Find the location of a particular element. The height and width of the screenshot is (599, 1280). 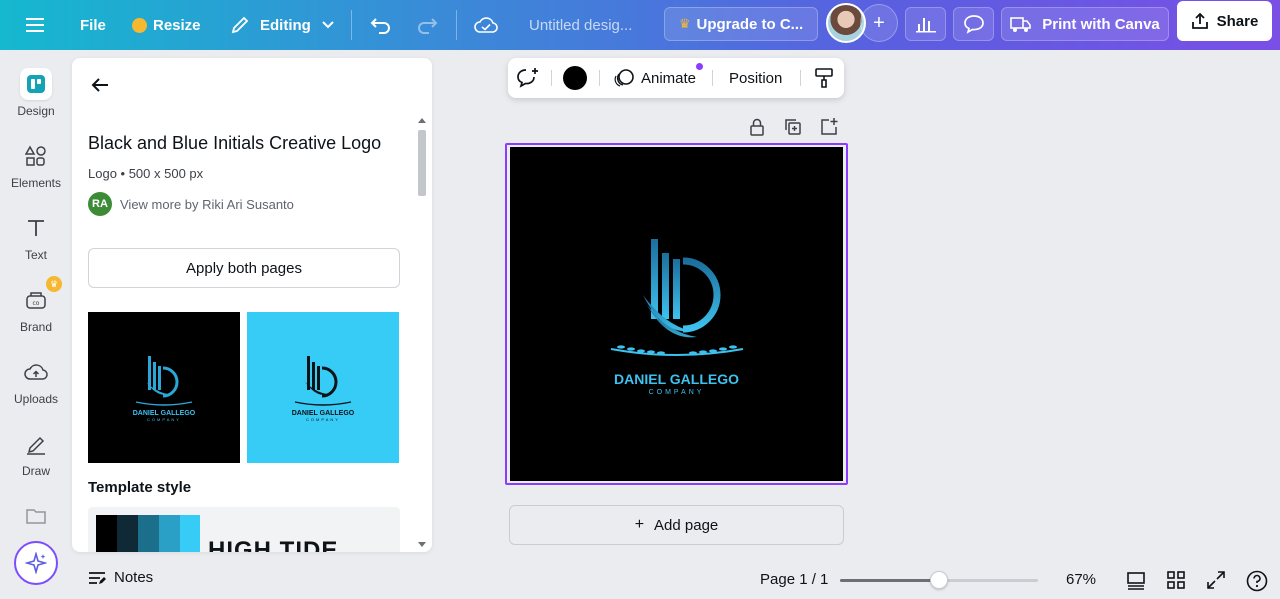

design-canvas: DANIEL GALLEGO COMPANY is located at coordinates (676, 314).